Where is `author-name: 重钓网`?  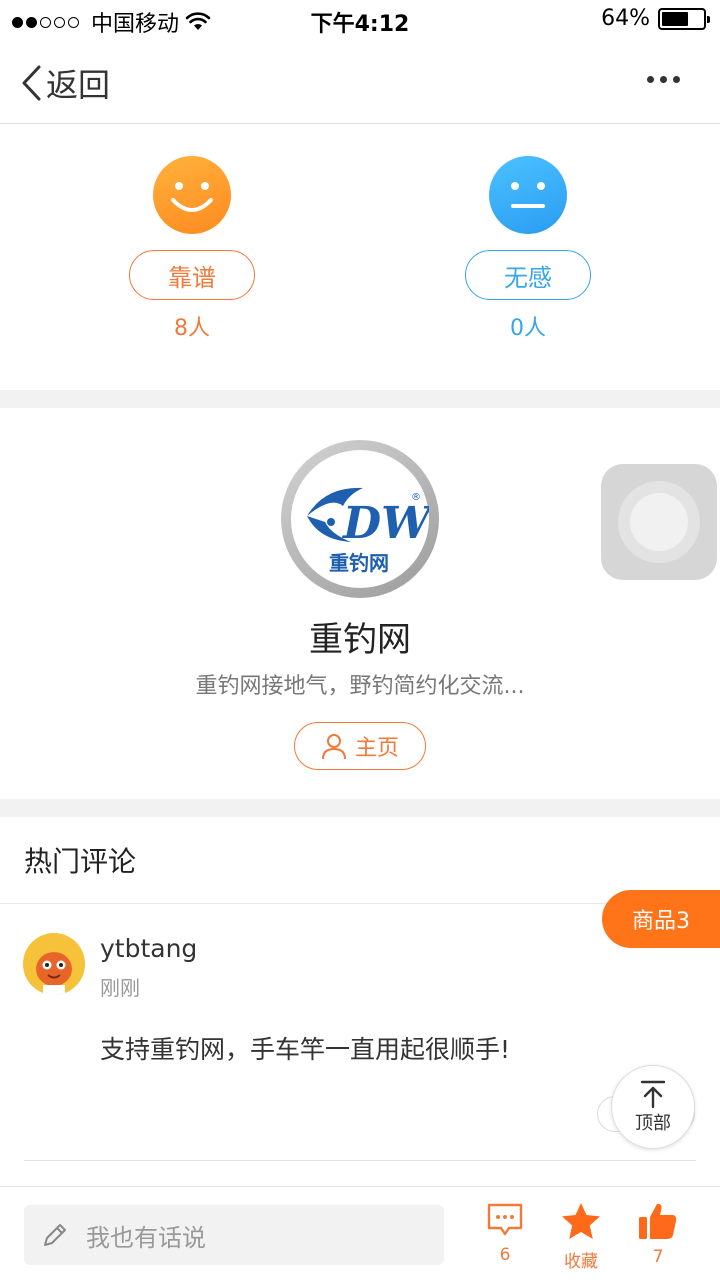
author-name: 重钓网 is located at coordinates (360, 640).